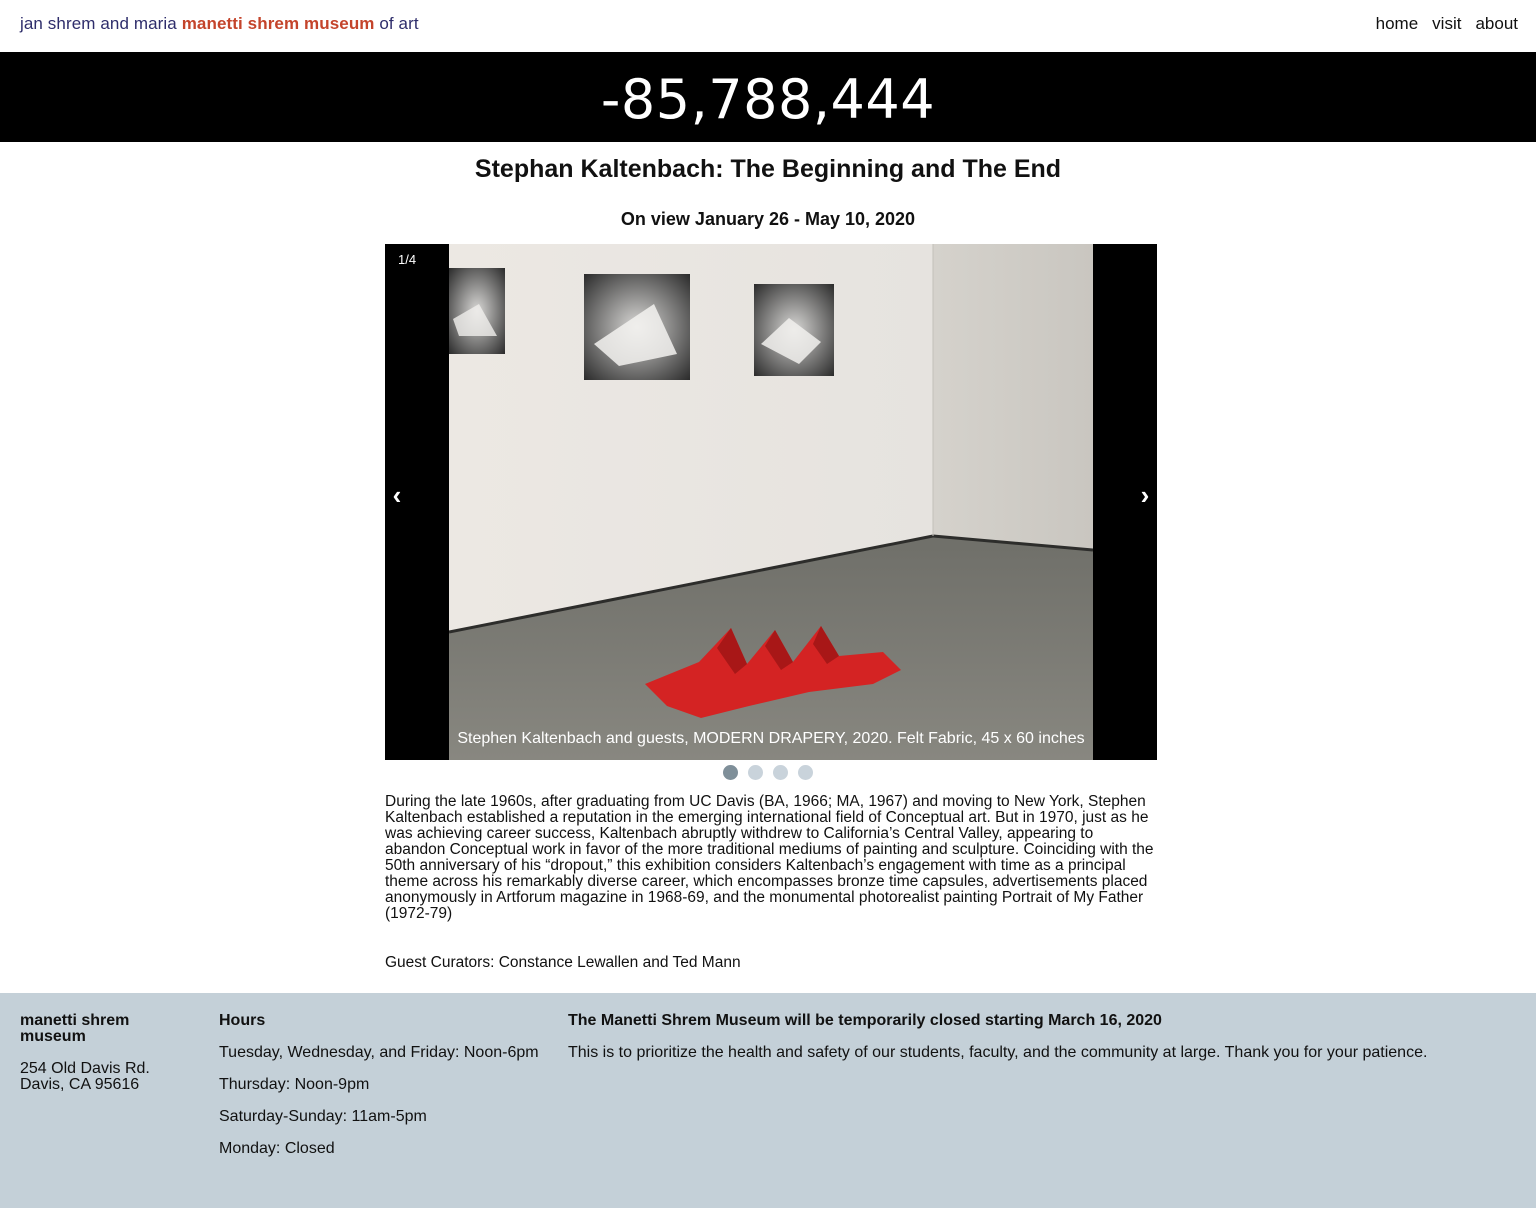 The height and width of the screenshot is (1208, 1536). Describe the element at coordinates (75, 1028) in the screenshot. I see `footer-museum-name: manetti shrem museum` at that location.